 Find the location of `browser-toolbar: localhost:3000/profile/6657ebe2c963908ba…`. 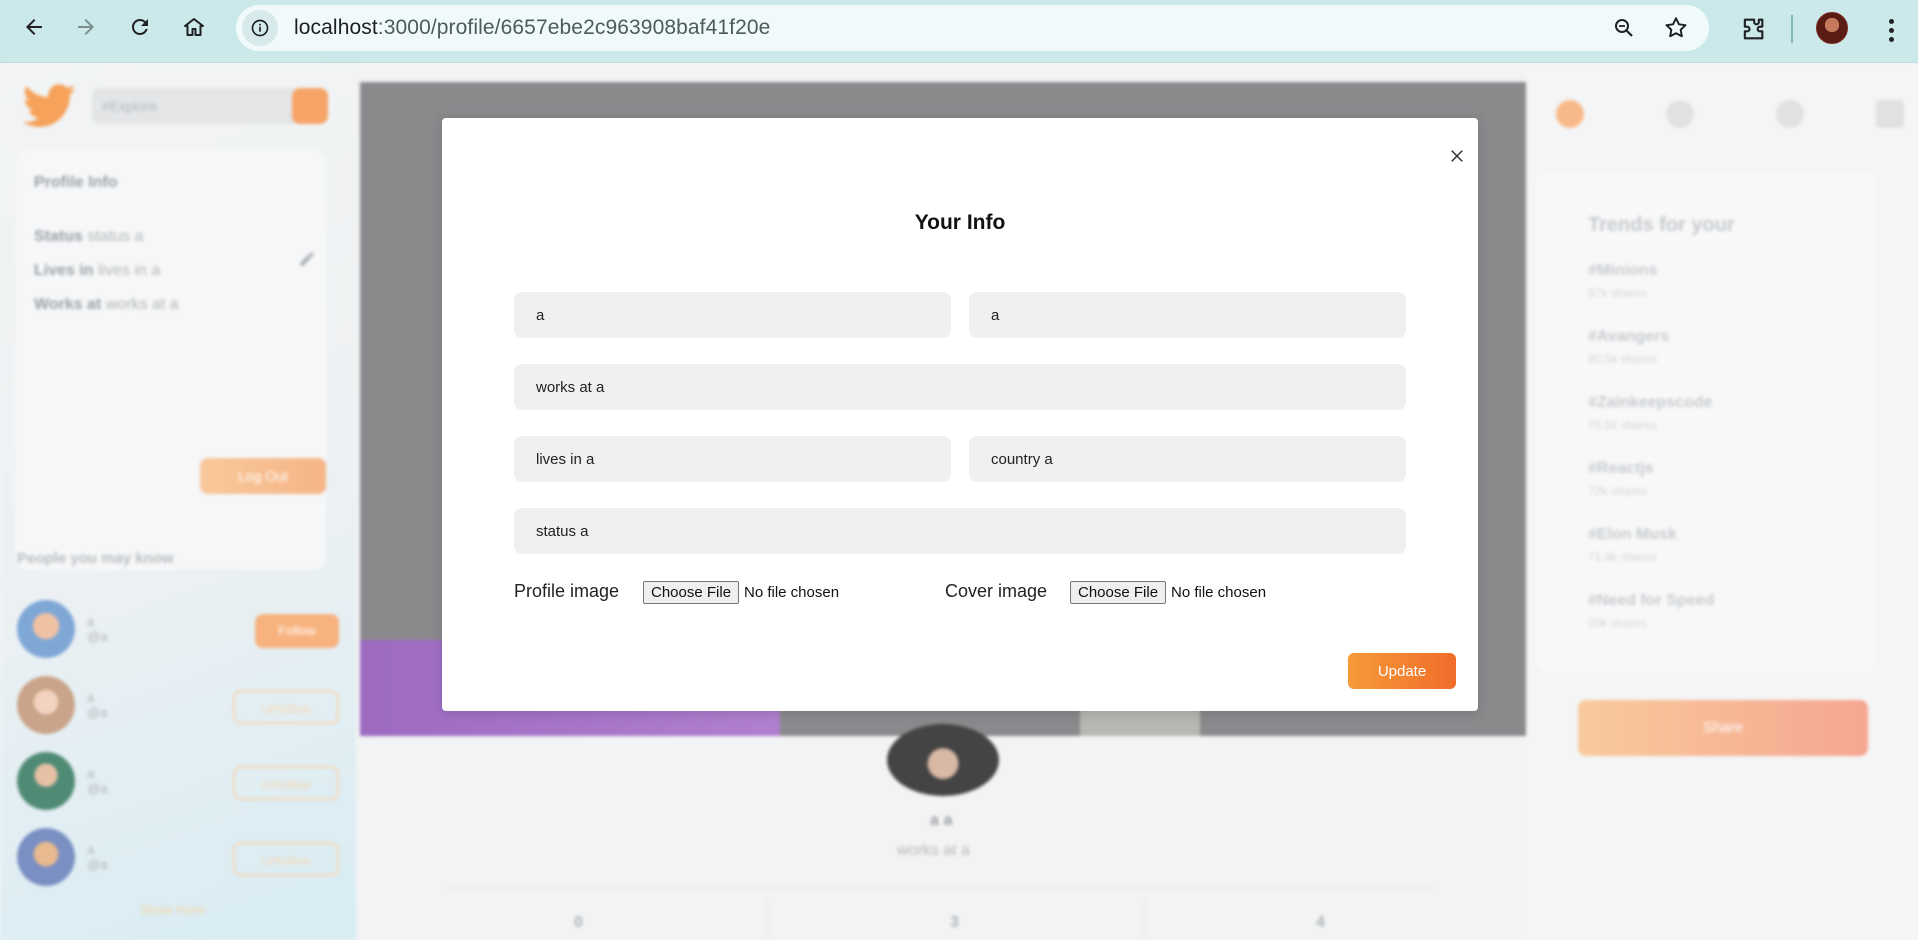

browser-toolbar: localhost:3000/profile/6657ebe2c963908ba… is located at coordinates (959, 31).